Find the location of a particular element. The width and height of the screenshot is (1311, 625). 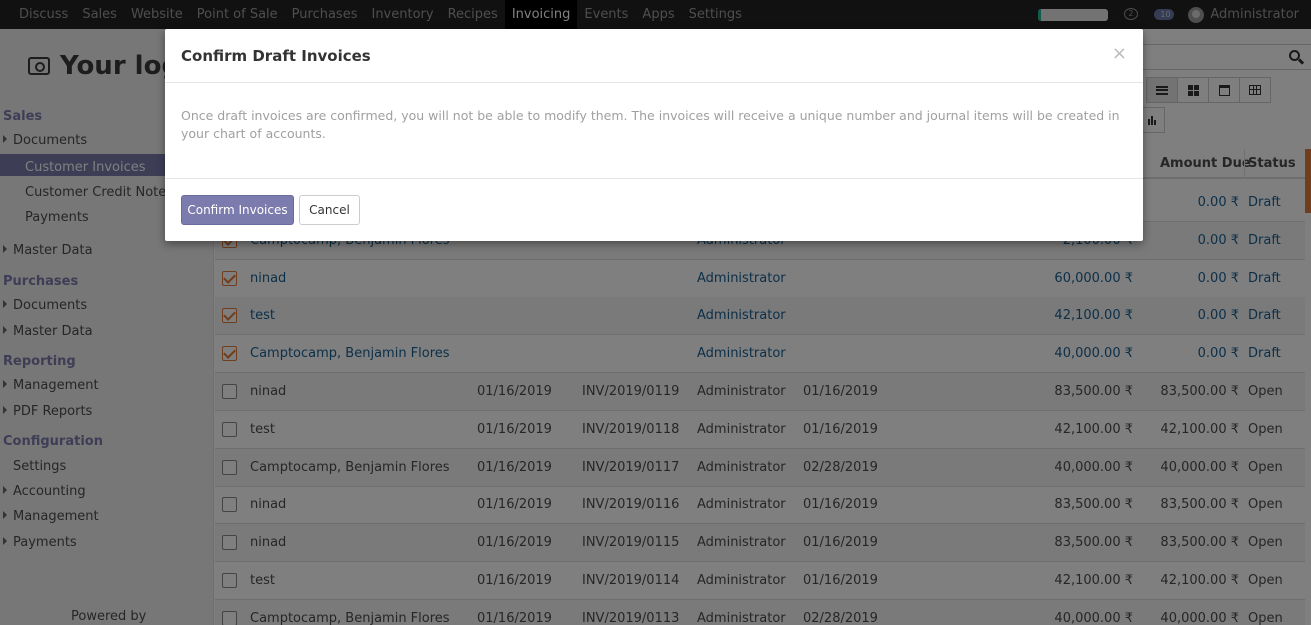

dialog-title: Confirm Draft Invoices is located at coordinates (276, 56).